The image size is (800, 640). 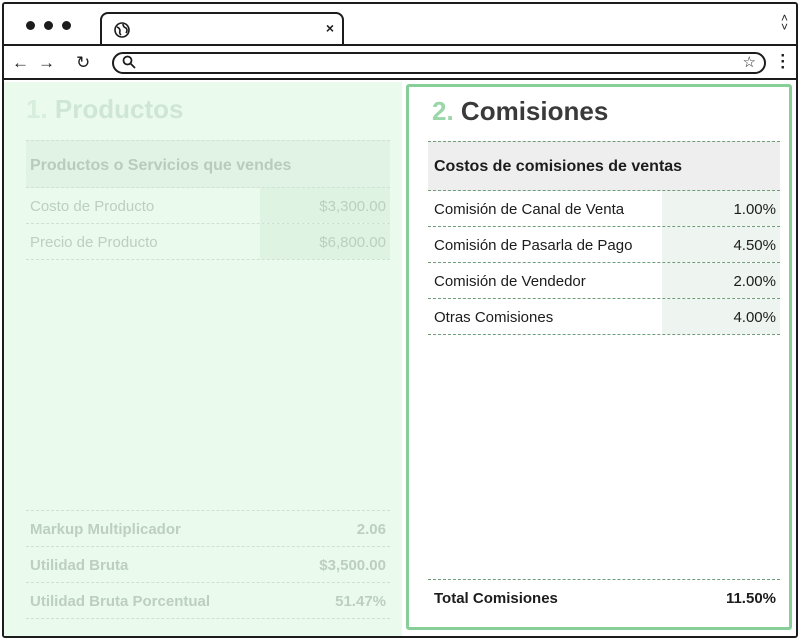 I want to click on back-arrow-icon: ←, so click(x=20, y=63).